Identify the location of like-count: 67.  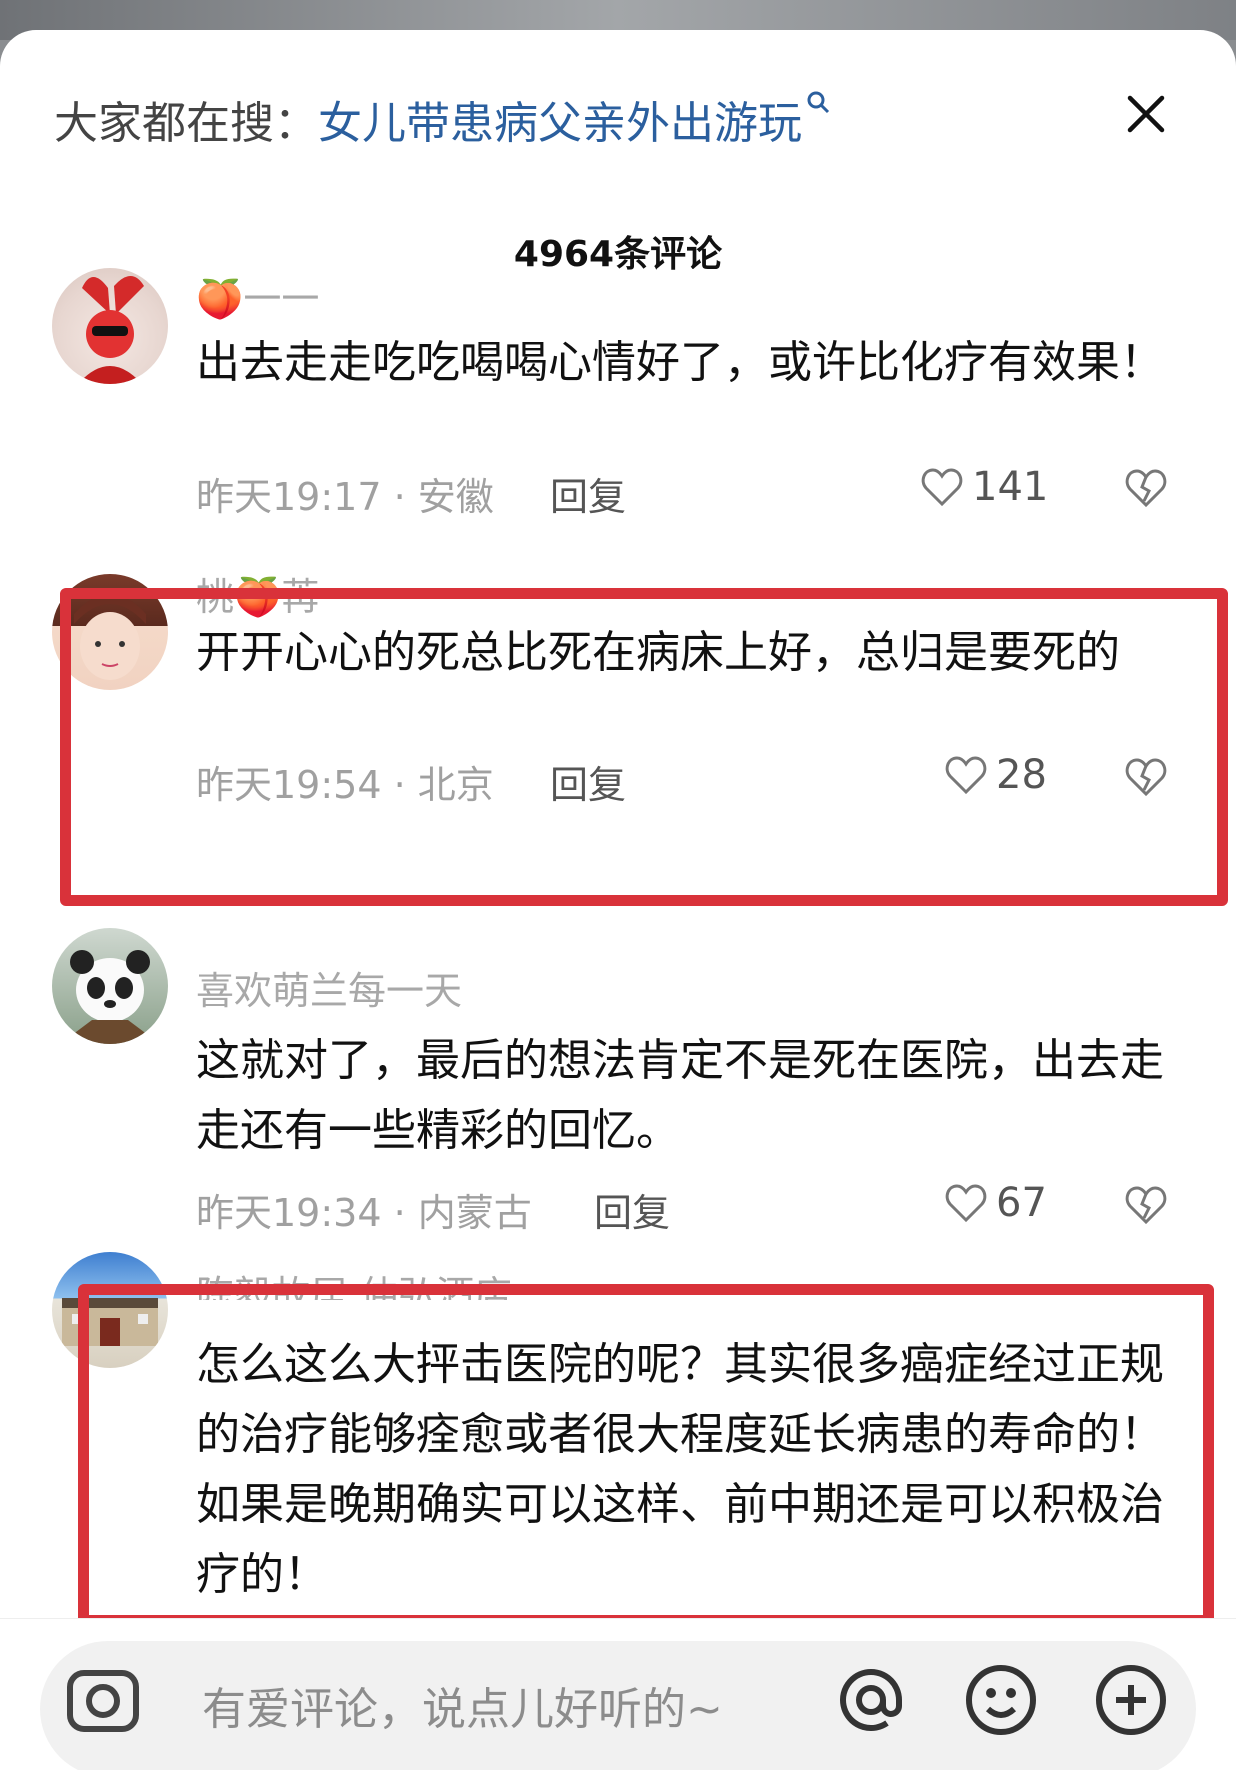
(1021, 1203).